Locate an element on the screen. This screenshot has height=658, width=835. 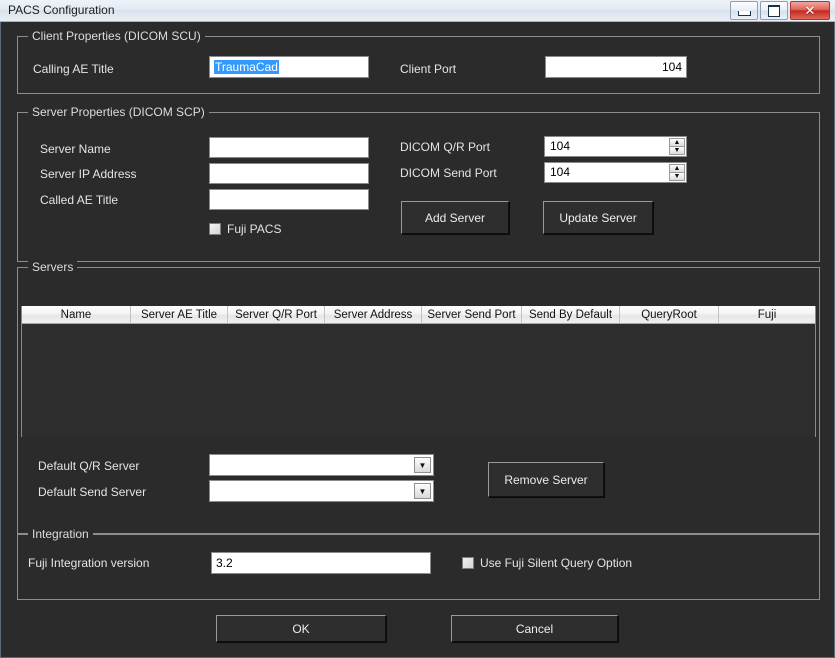
cancel-button: Cancel is located at coordinates (534, 628).